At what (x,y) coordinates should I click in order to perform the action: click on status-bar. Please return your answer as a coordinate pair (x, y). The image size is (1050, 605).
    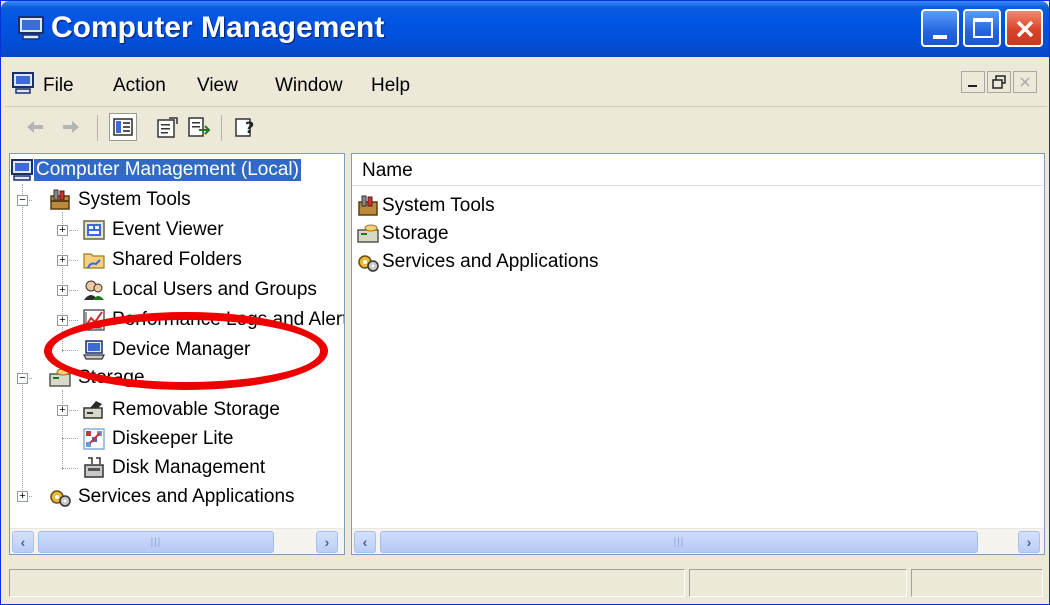
    Looking at the image, I should click on (526, 583).